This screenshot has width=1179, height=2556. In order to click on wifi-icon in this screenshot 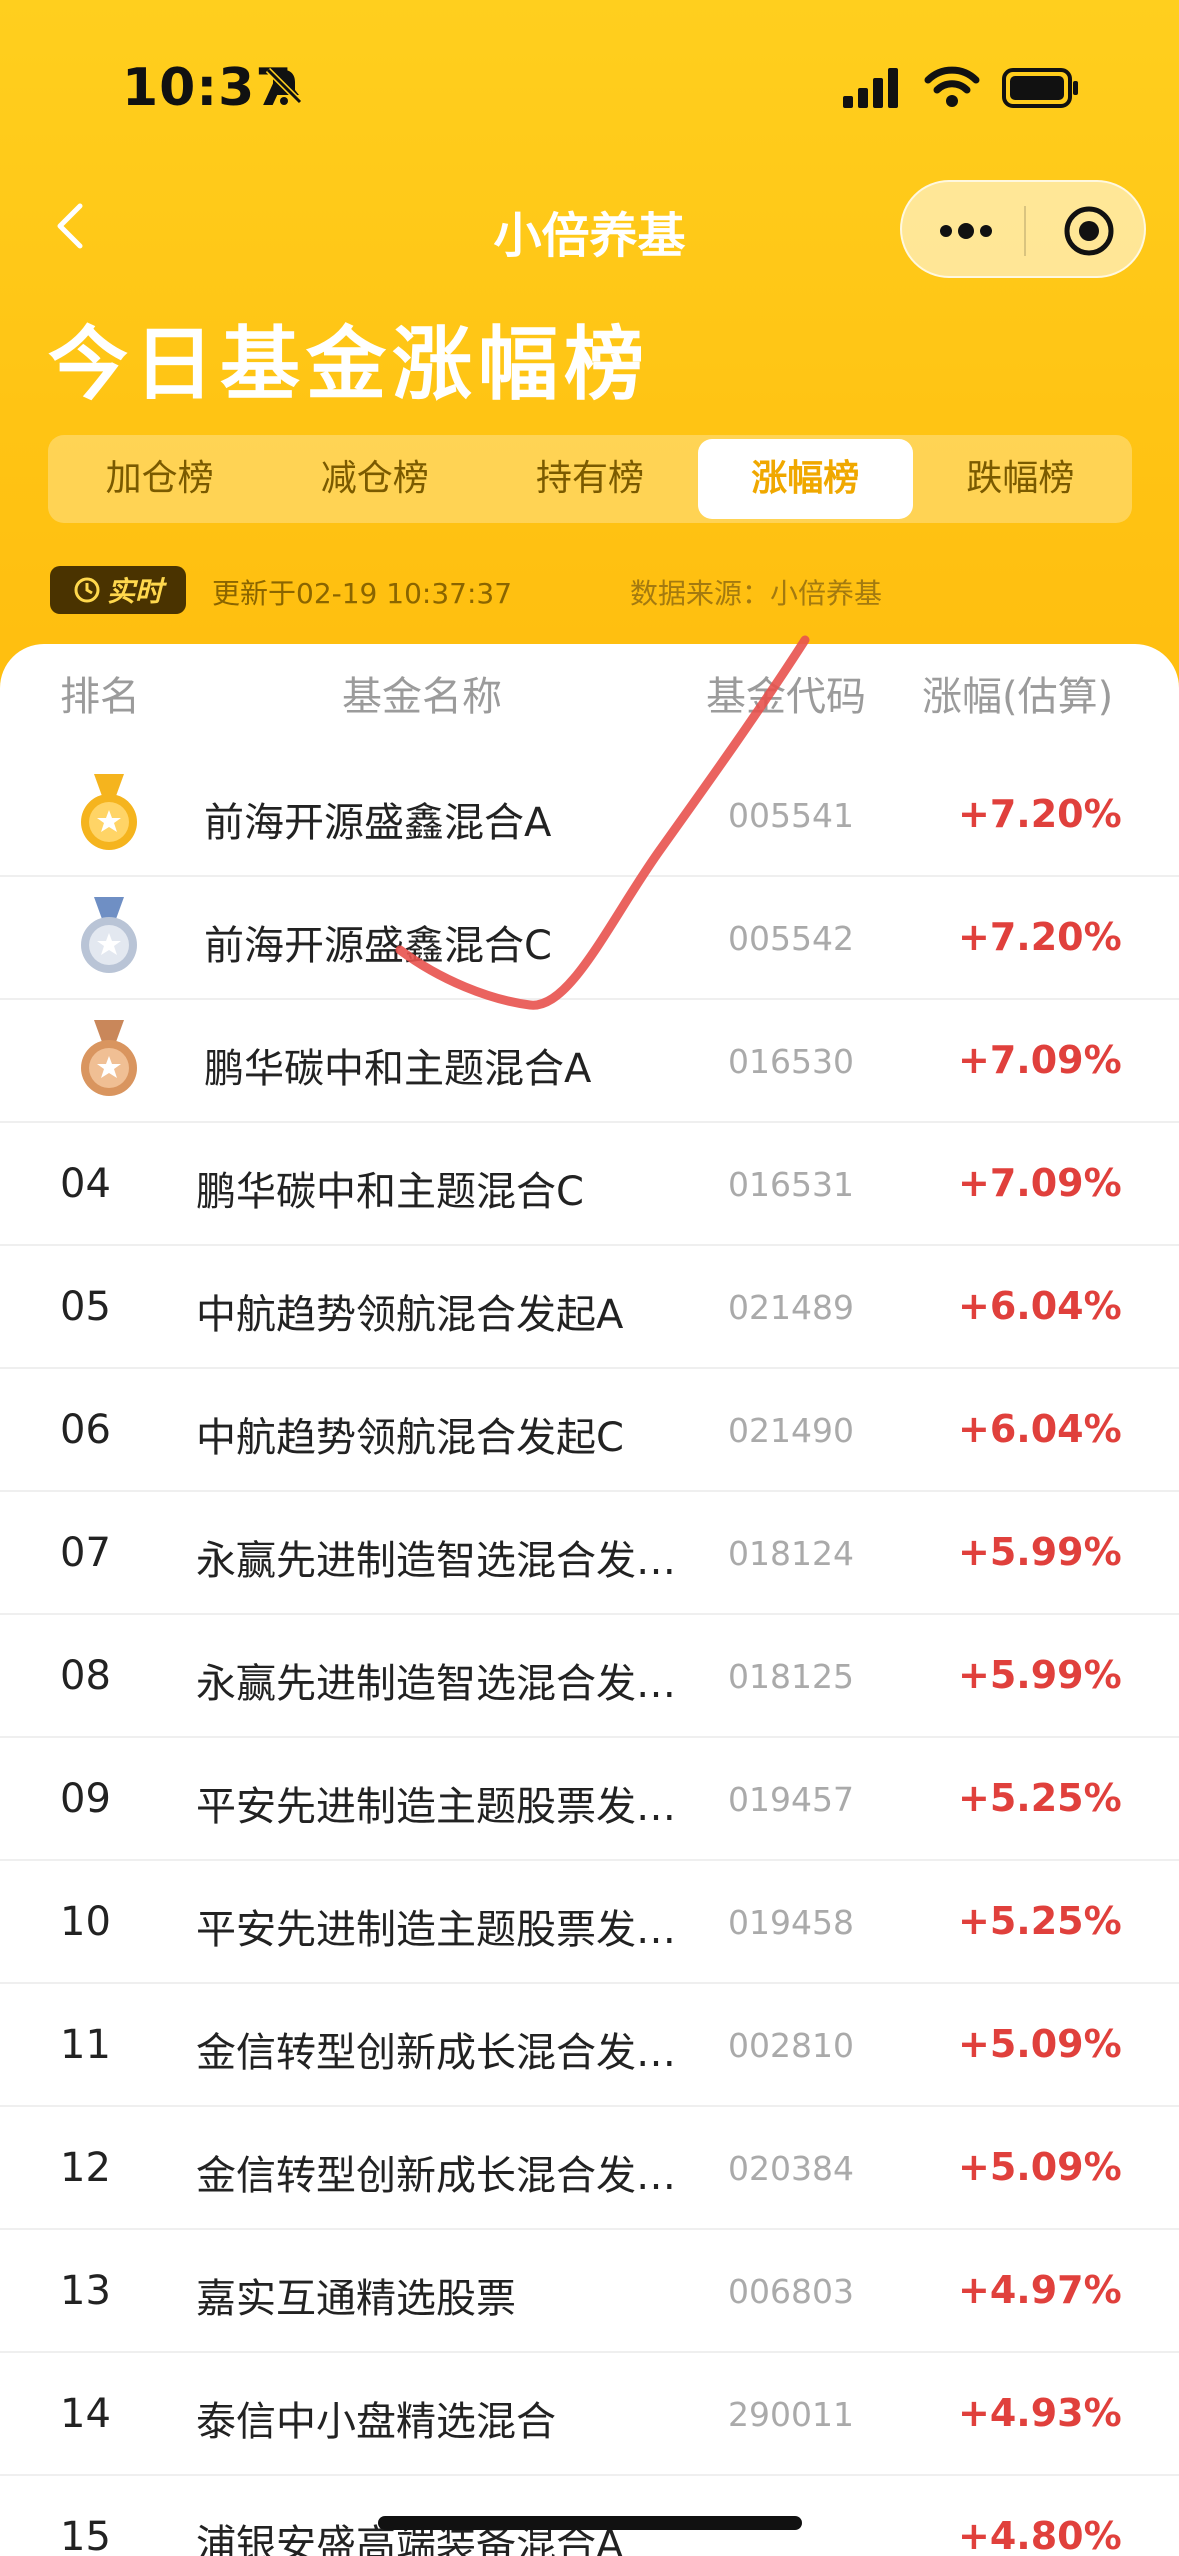, I will do `click(952, 86)`.